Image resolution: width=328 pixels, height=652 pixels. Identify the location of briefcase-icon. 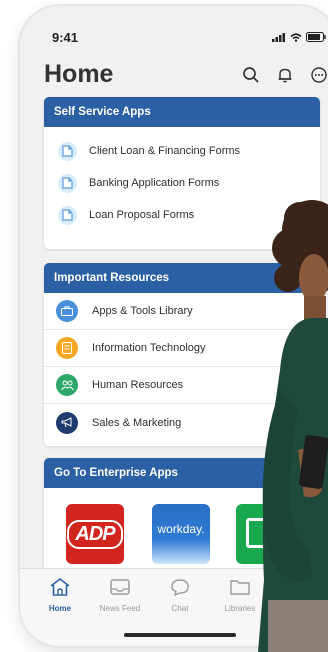
(67, 311).